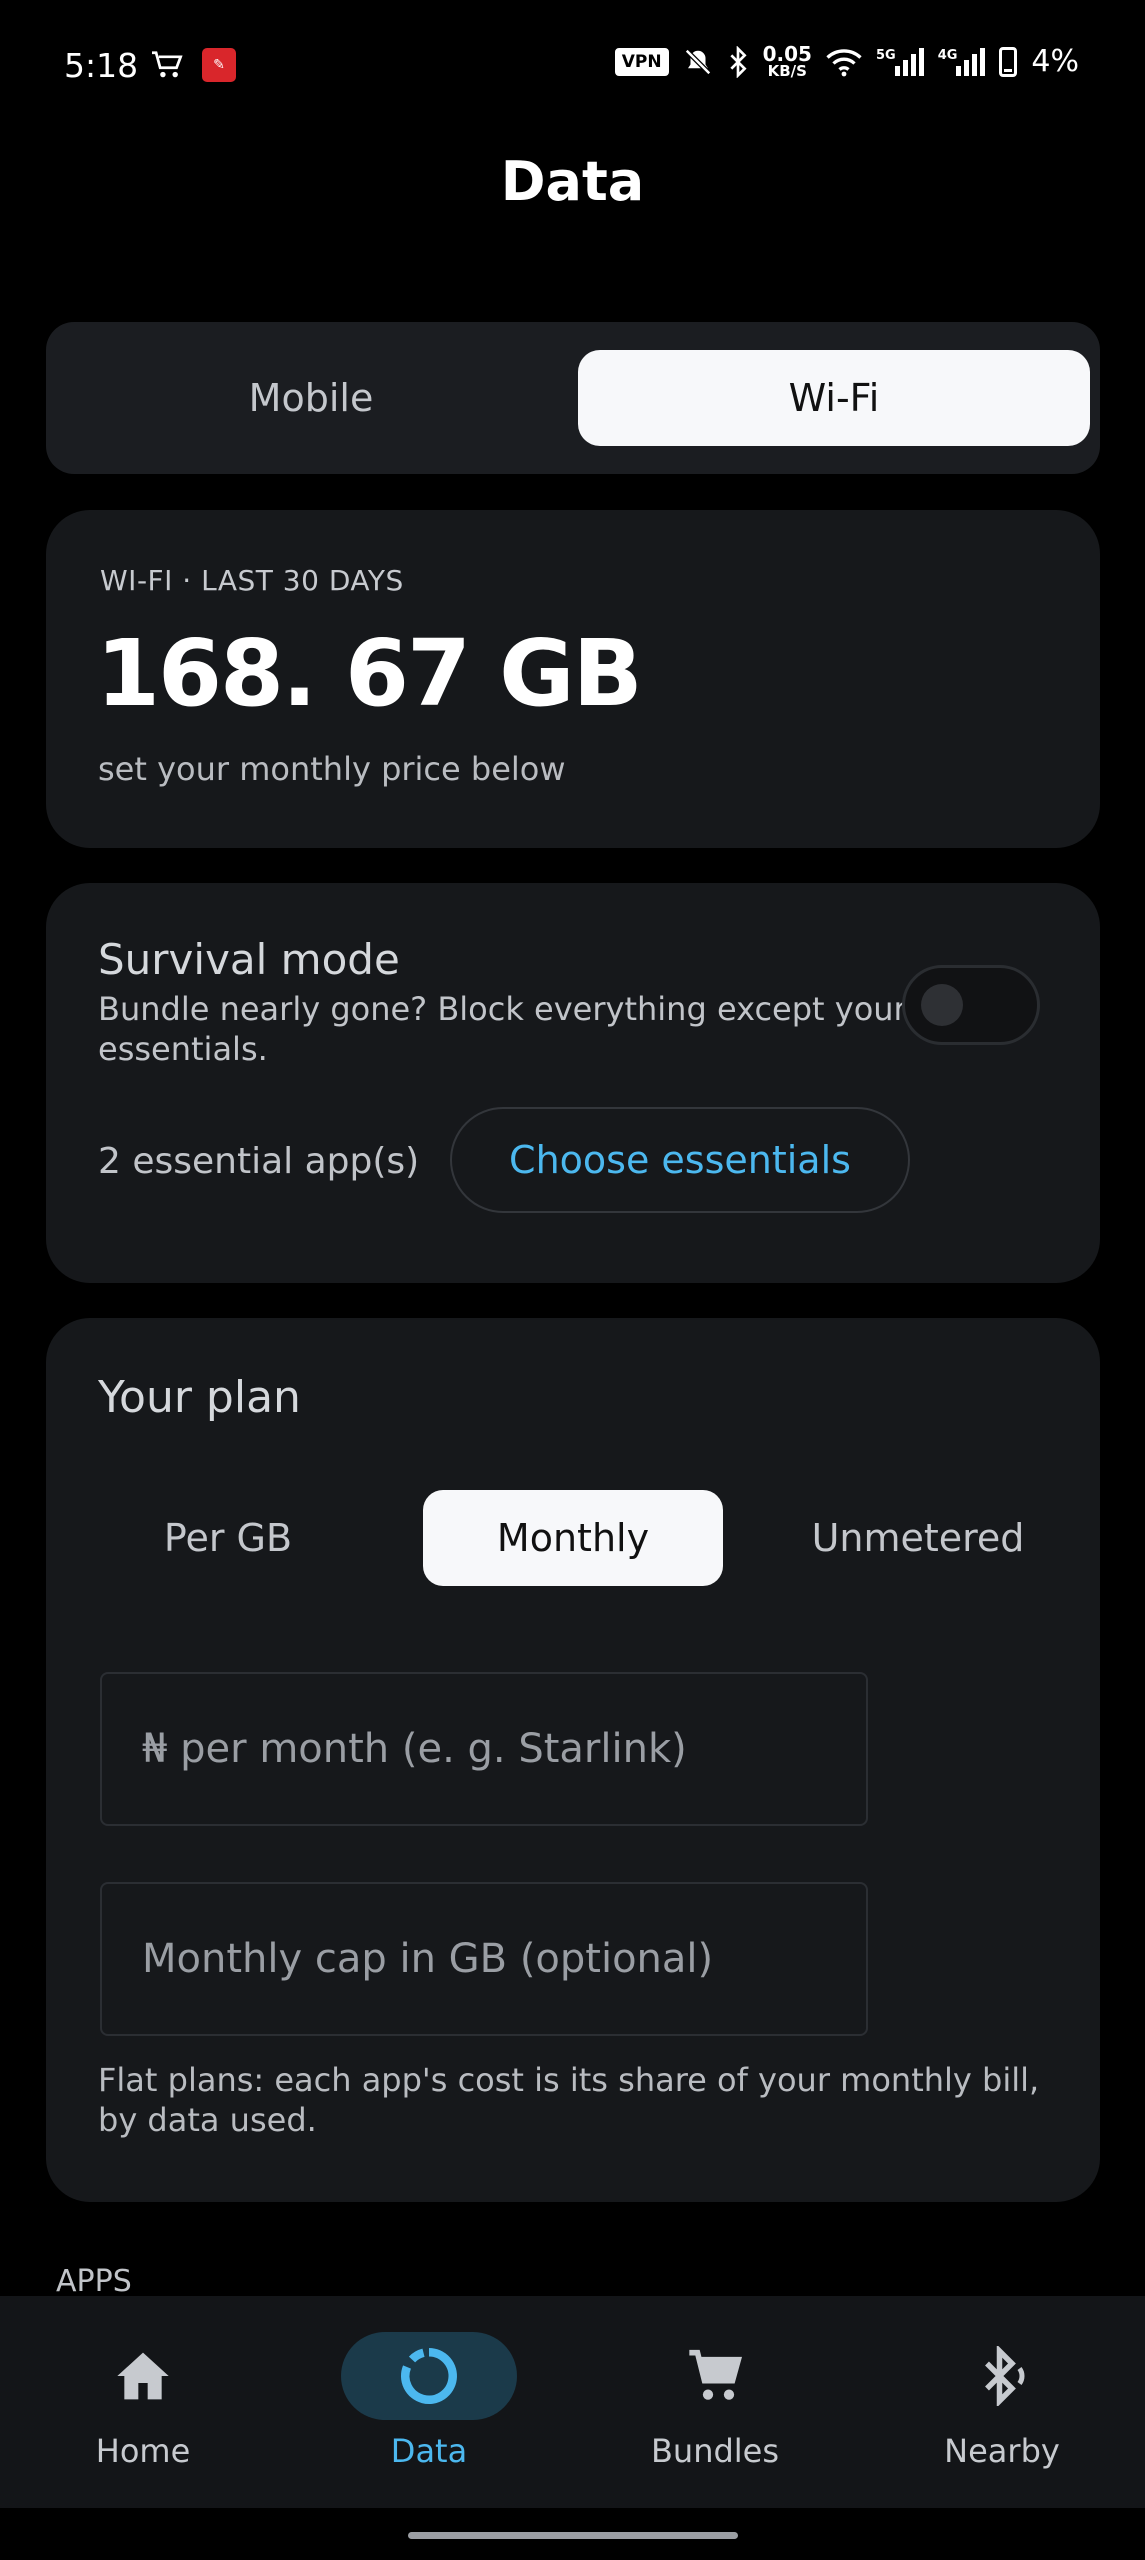 The height and width of the screenshot is (2560, 1145). What do you see at coordinates (199, 1397) in the screenshot?
I see `plan-title: Your plan` at bounding box center [199, 1397].